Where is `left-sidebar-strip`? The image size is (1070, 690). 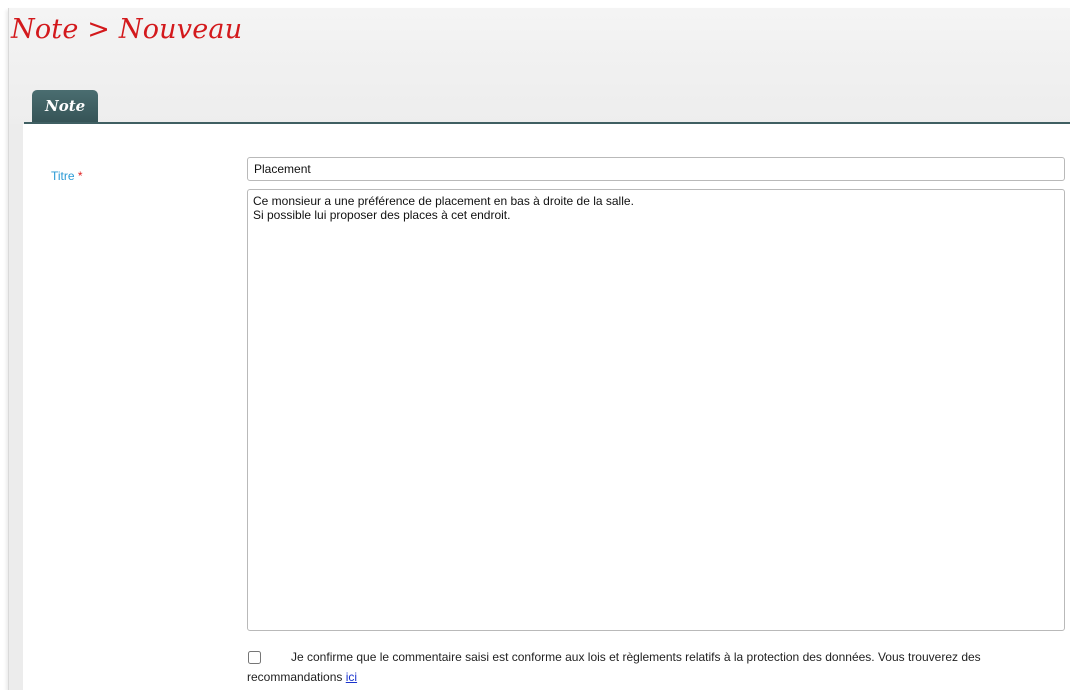 left-sidebar-strip is located at coordinates (16, 407).